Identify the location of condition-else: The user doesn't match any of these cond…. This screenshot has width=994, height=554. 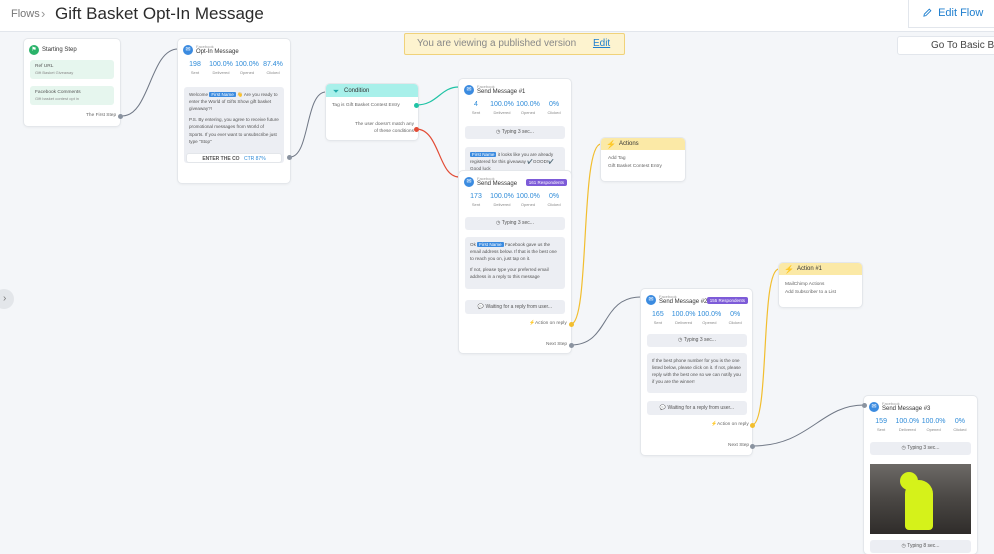
(384, 128).